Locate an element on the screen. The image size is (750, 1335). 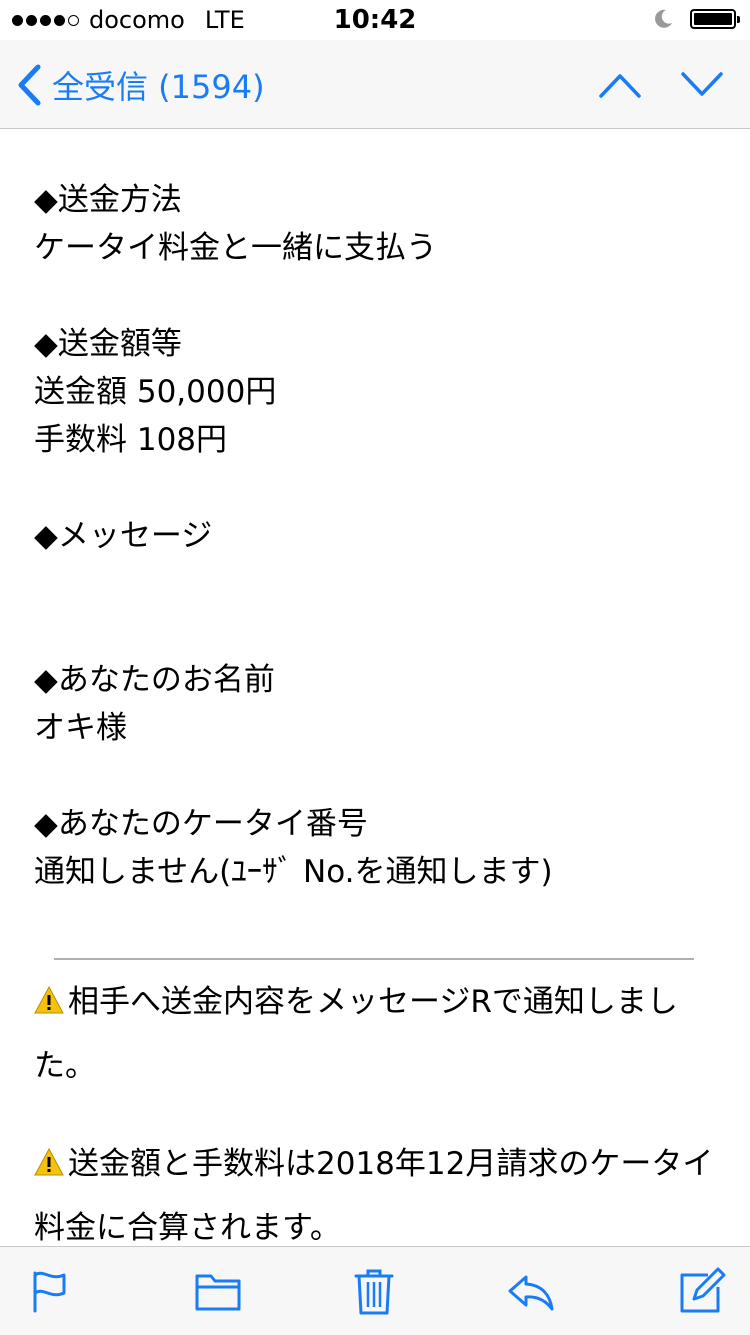
section-line: オキ様 is located at coordinates (80, 728).